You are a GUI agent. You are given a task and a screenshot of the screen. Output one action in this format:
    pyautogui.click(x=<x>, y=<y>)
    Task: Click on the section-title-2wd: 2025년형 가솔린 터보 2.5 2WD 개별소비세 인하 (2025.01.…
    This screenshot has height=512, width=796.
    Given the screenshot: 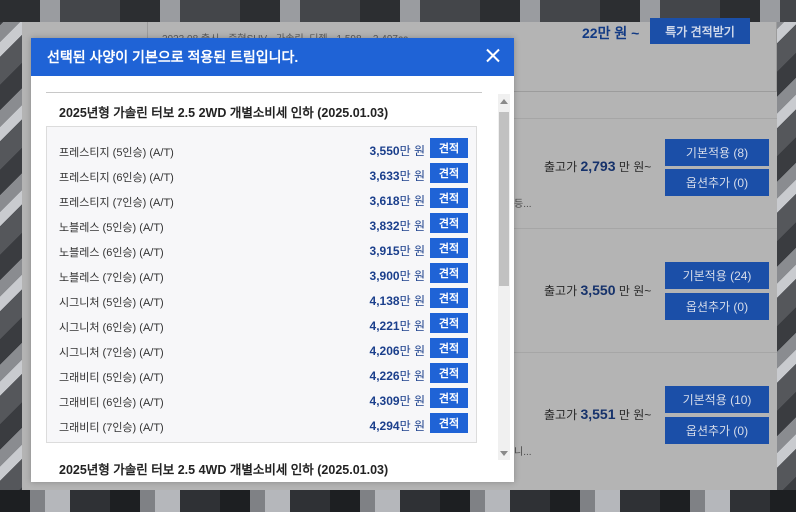 What is the action you would take?
    pyautogui.click(x=264, y=107)
    